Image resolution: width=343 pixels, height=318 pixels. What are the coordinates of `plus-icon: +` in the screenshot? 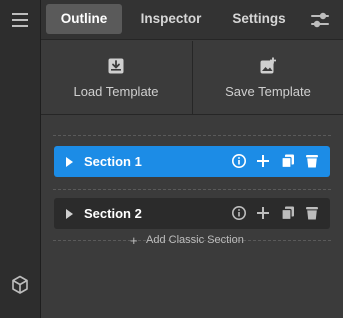 It's located at (134, 240).